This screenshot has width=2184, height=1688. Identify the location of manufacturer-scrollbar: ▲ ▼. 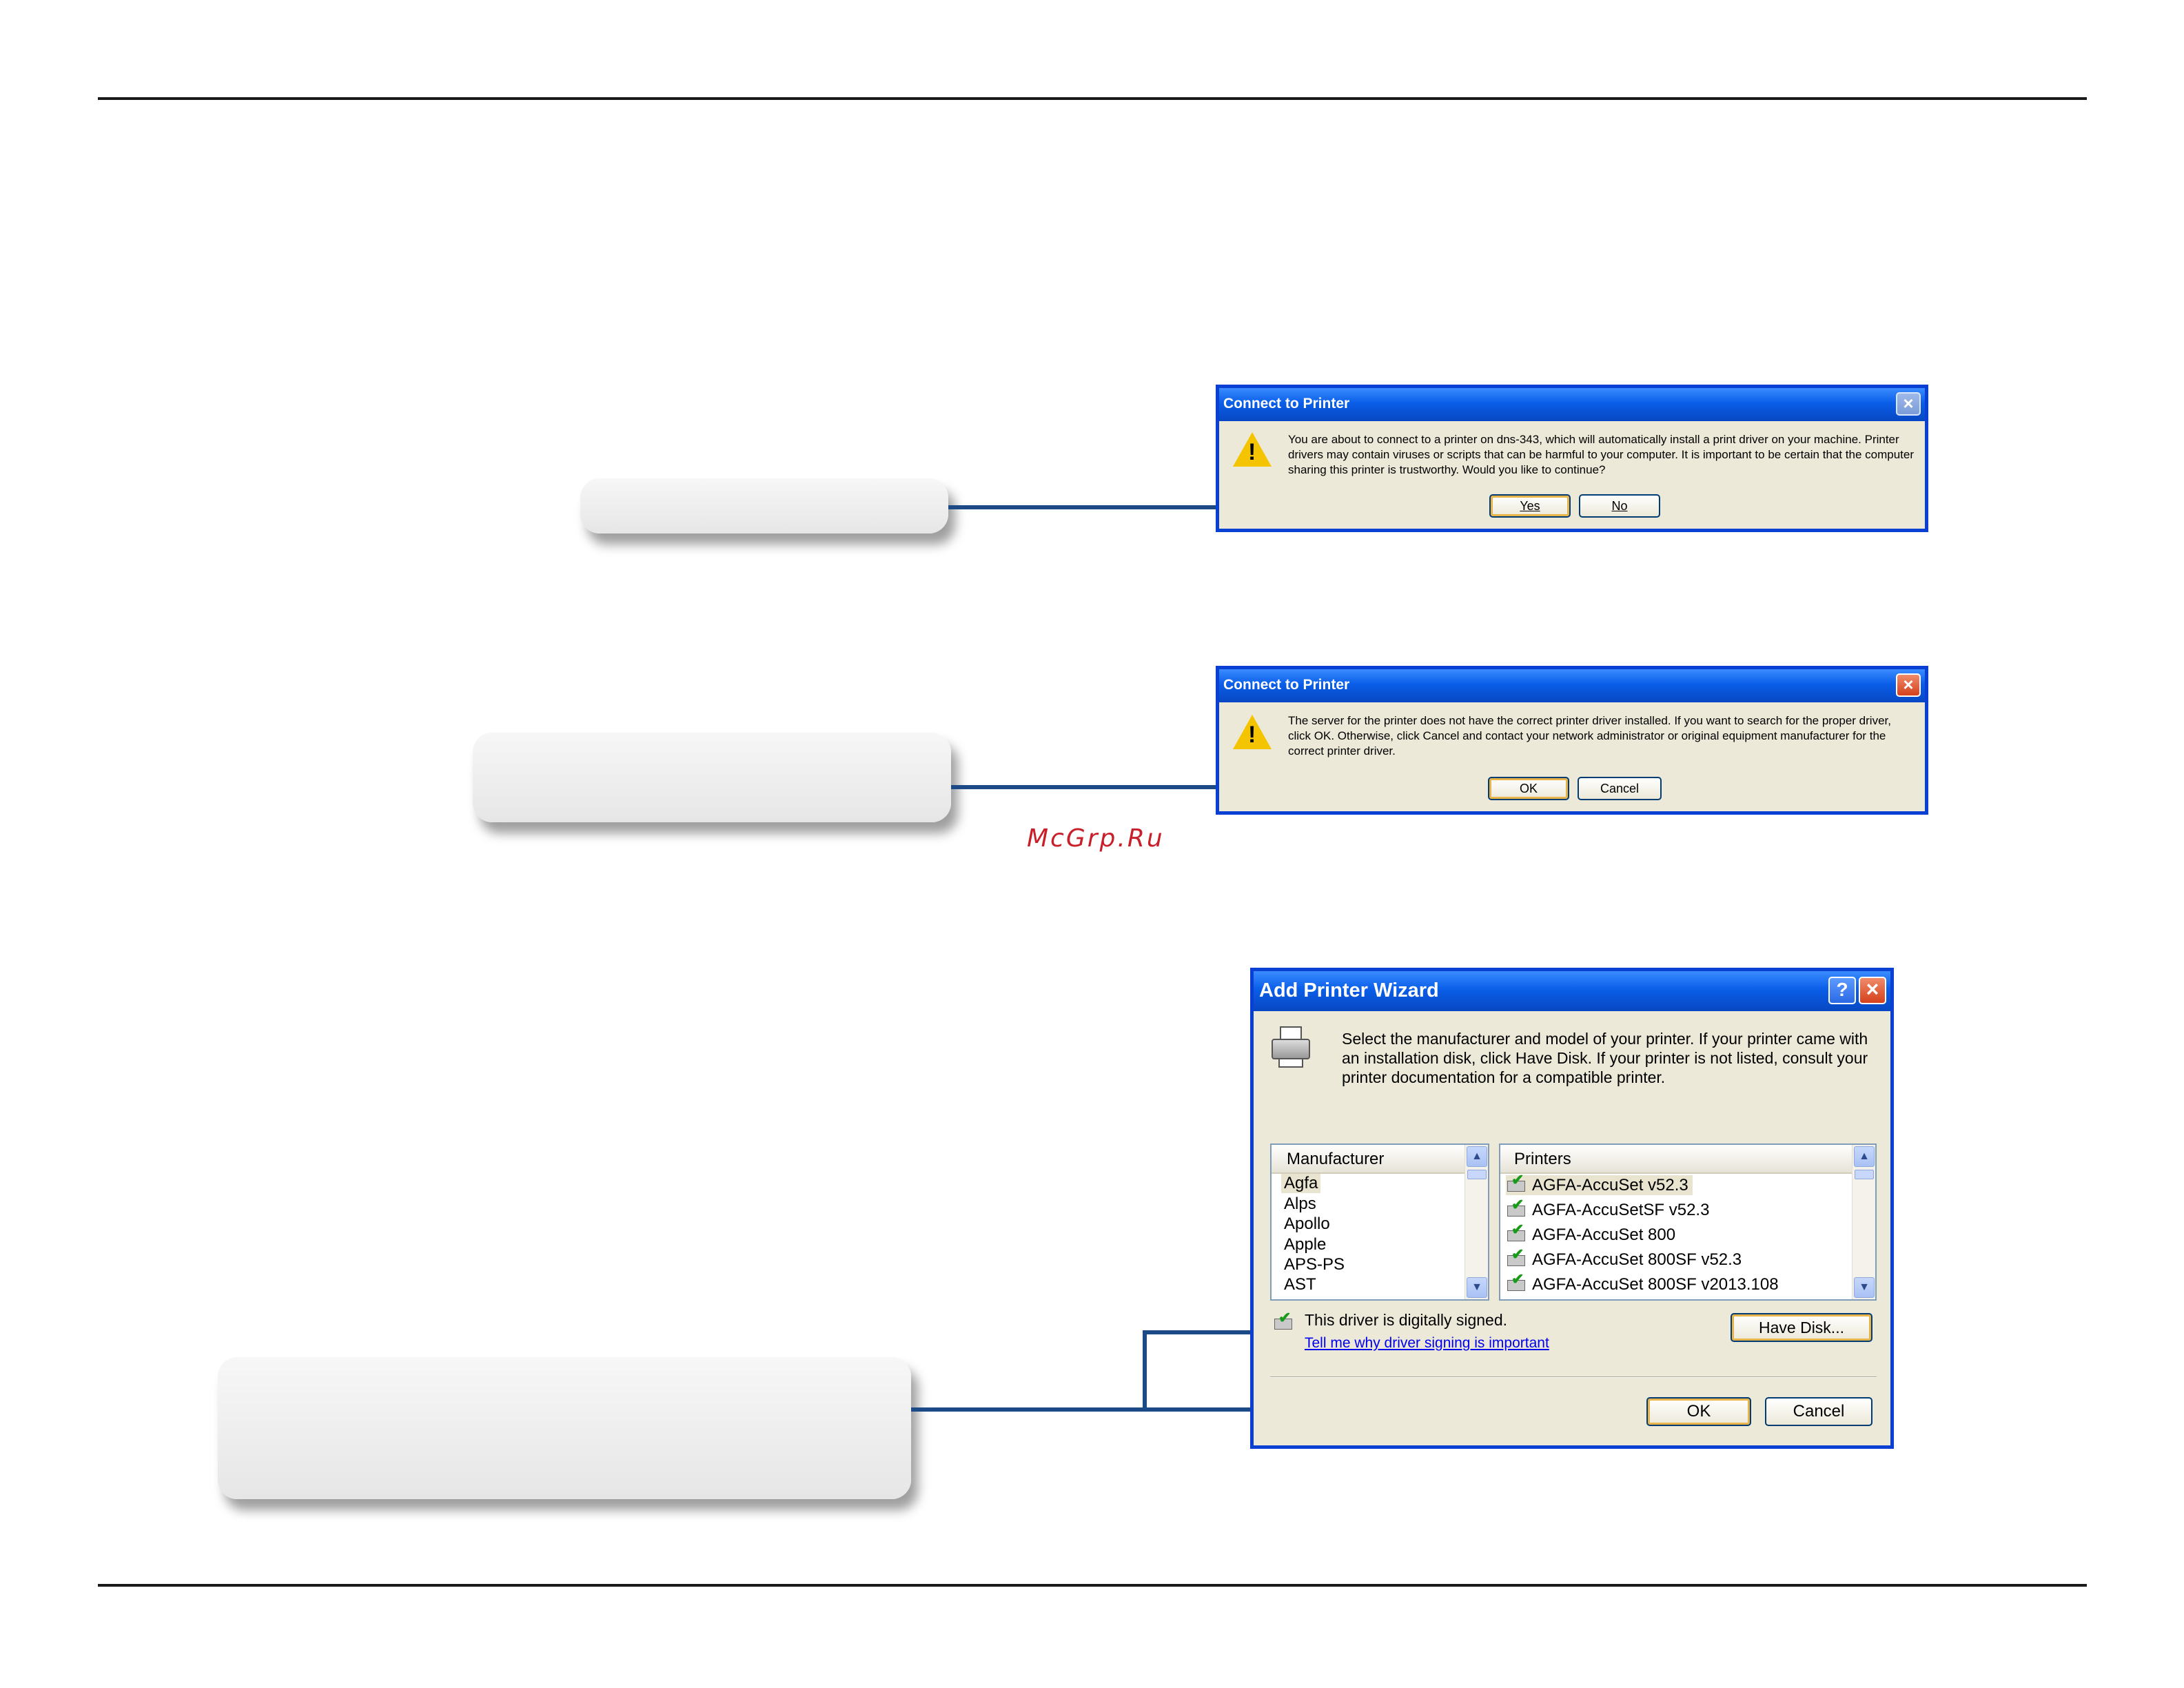
(1476, 1222).